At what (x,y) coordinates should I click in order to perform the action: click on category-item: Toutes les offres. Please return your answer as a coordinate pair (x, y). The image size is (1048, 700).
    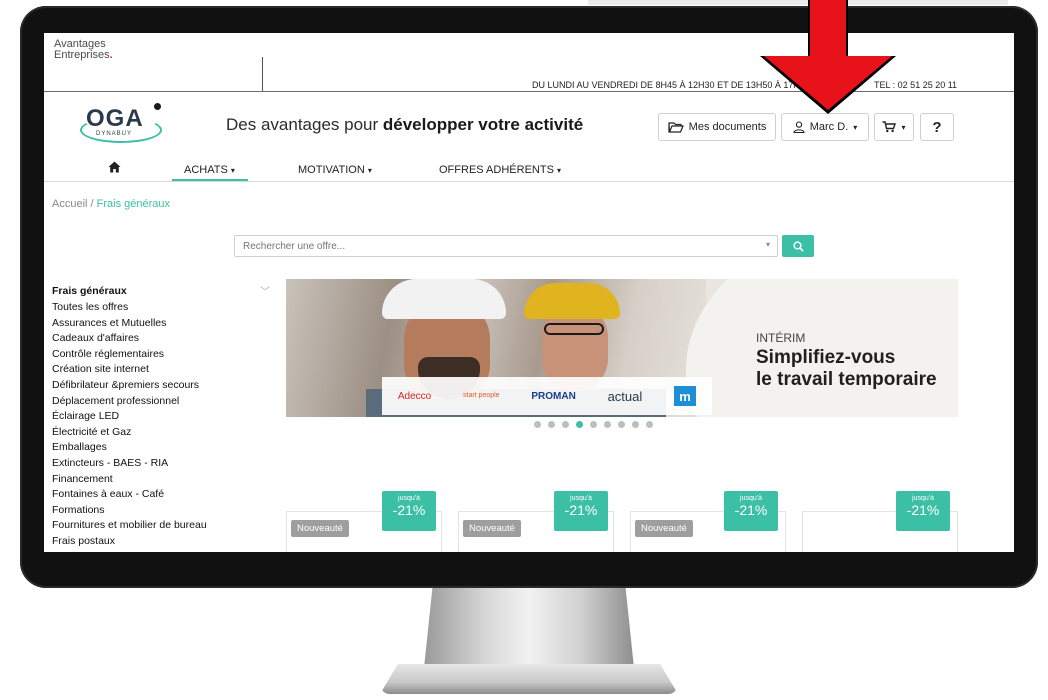
    Looking at the image, I should click on (129, 308).